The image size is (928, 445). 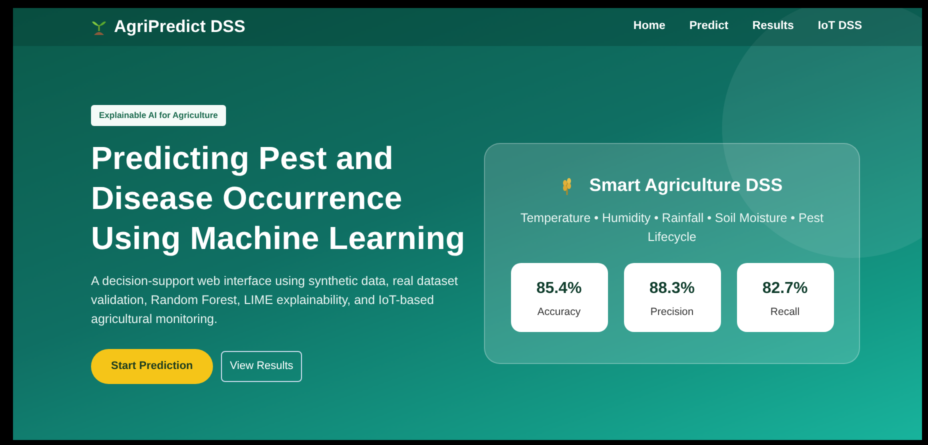 What do you see at coordinates (158, 115) in the screenshot?
I see `tagline-badge: Explainable AI for Agriculture` at bounding box center [158, 115].